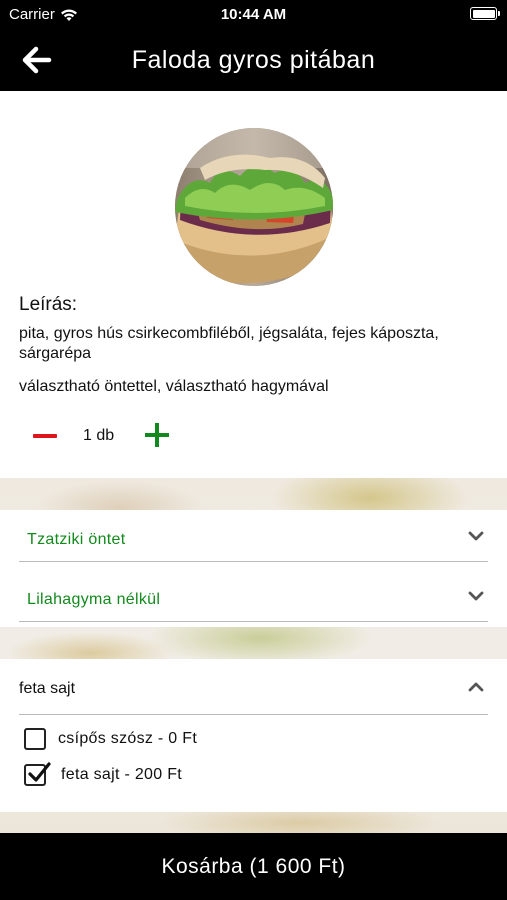 This screenshot has height=900, width=507. I want to click on nav-bar: Faloda gyros pitában, so click(253, 59).